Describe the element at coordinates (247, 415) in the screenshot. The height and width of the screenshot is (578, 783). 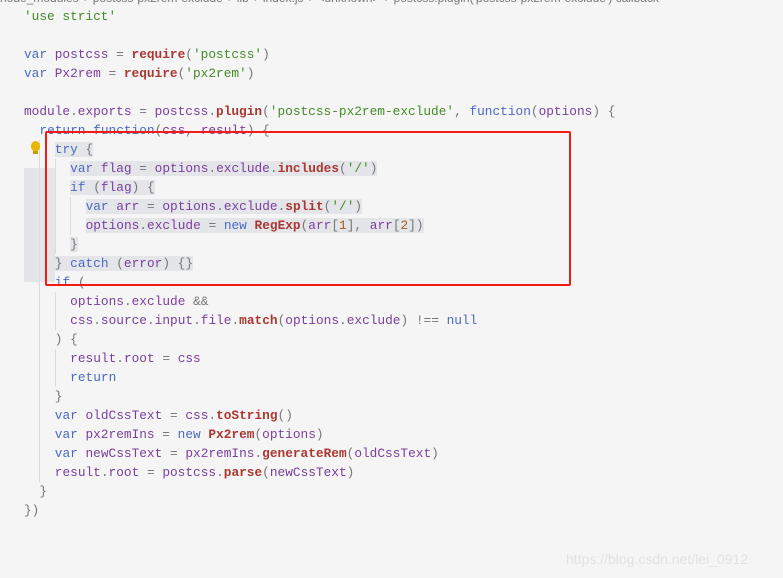
I see `code-token: toString` at that location.